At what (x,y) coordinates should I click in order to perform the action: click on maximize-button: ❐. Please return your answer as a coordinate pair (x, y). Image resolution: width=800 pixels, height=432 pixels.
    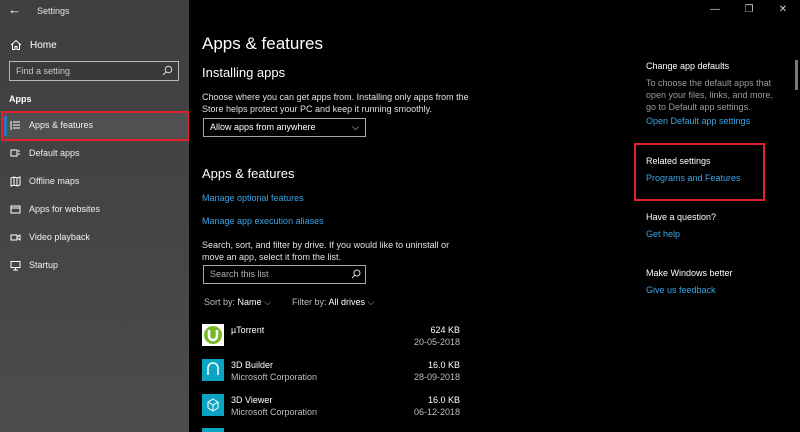
    Looking at the image, I should click on (749, 11).